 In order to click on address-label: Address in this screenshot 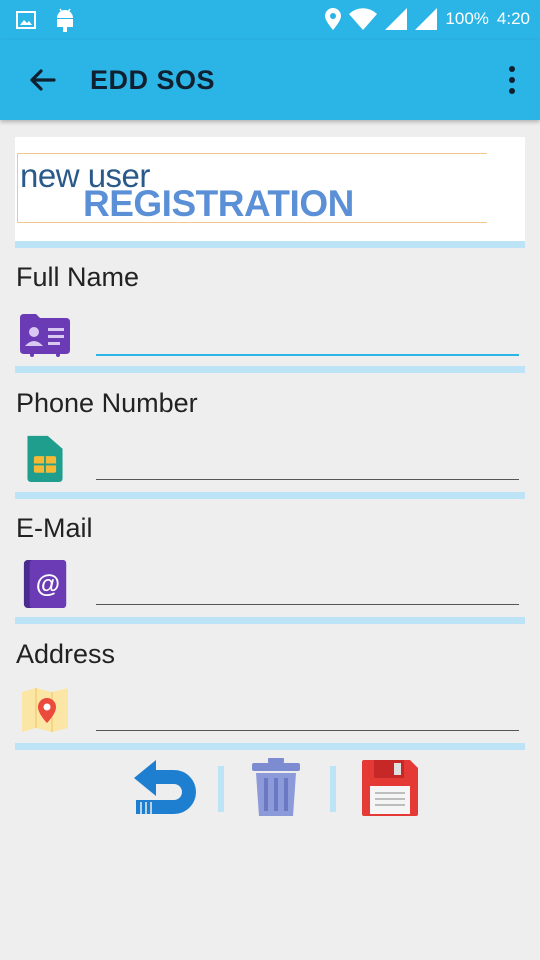, I will do `click(66, 654)`.